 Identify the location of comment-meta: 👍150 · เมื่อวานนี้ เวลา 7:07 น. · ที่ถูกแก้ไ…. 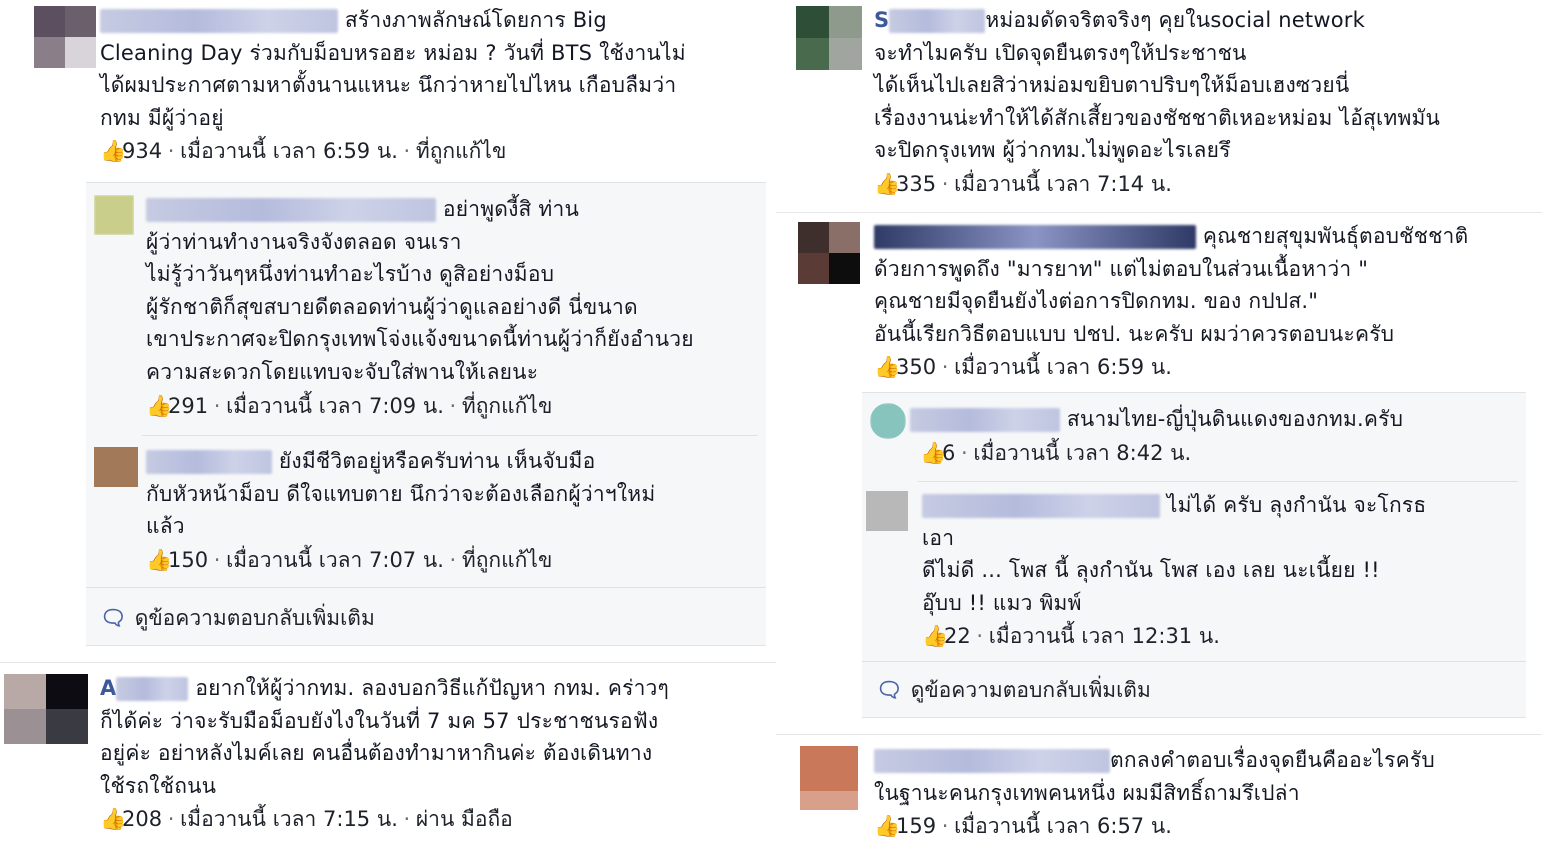
(400, 560).